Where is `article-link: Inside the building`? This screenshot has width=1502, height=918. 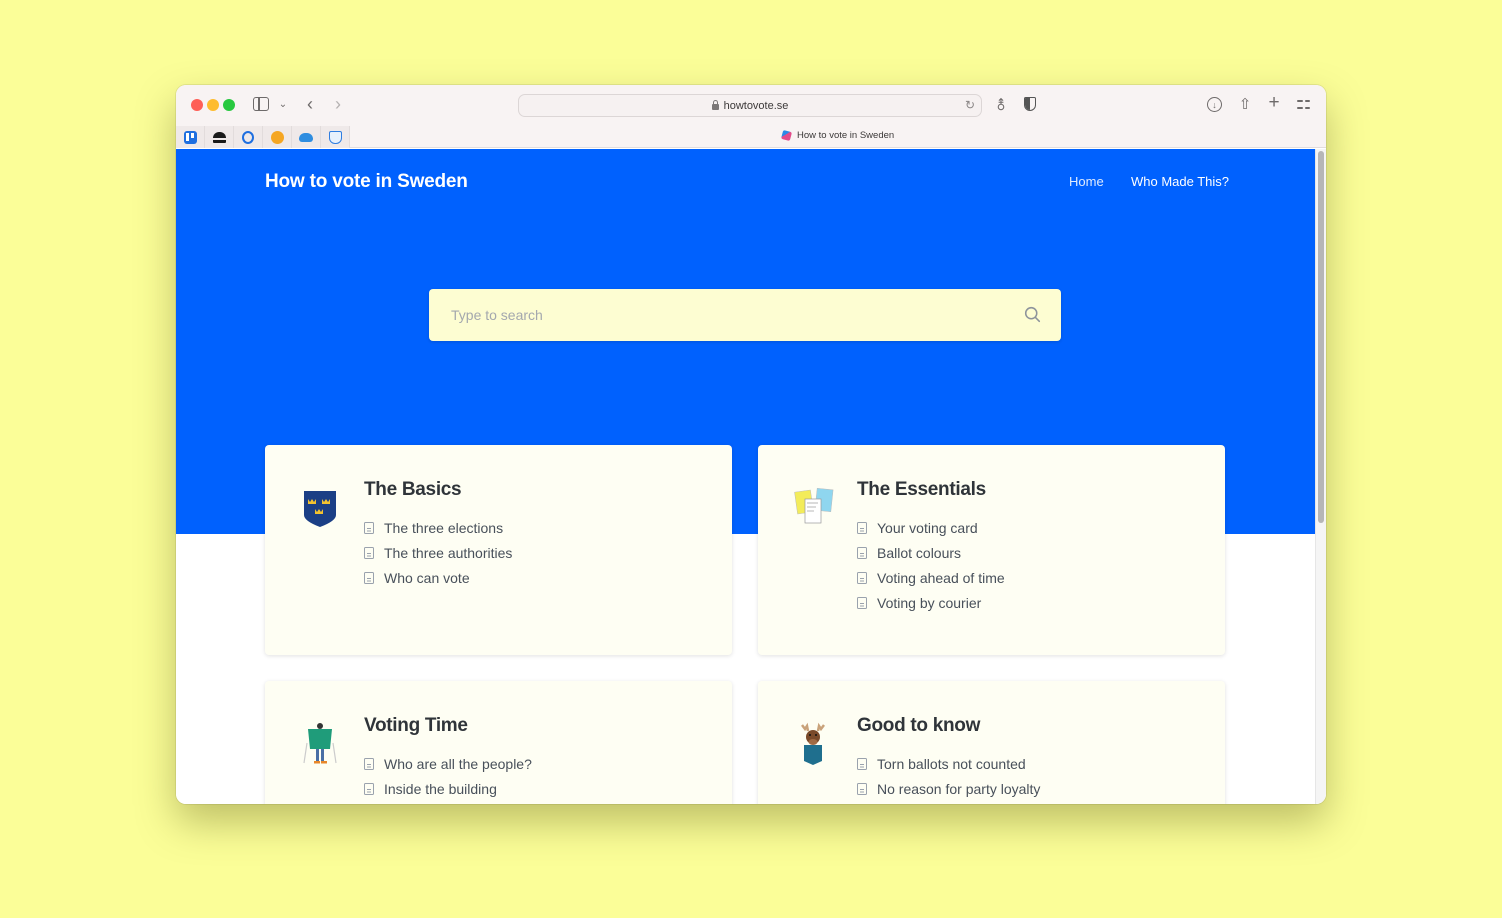 article-link: Inside the building is located at coordinates (448, 788).